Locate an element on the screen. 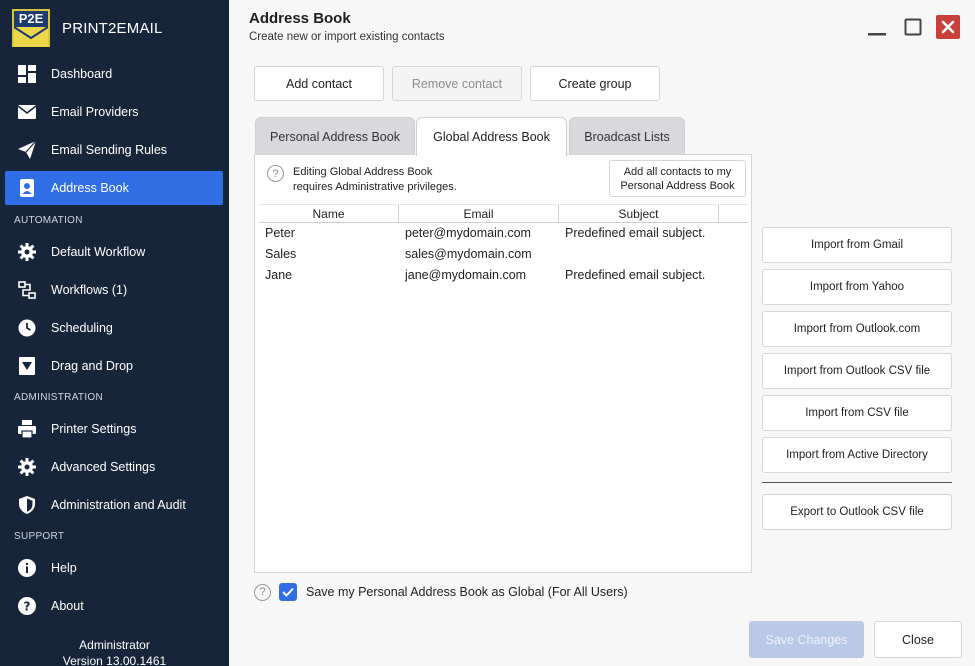  close-window-button is located at coordinates (948, 27).